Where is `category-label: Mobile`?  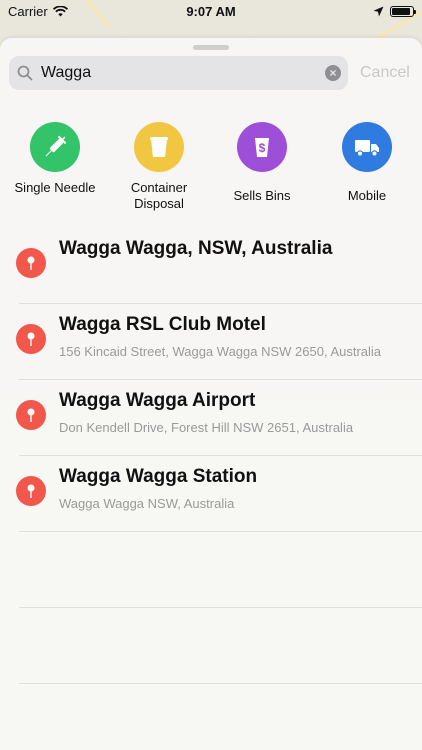 category-label: Mobile is located at coordinates (367, 195).